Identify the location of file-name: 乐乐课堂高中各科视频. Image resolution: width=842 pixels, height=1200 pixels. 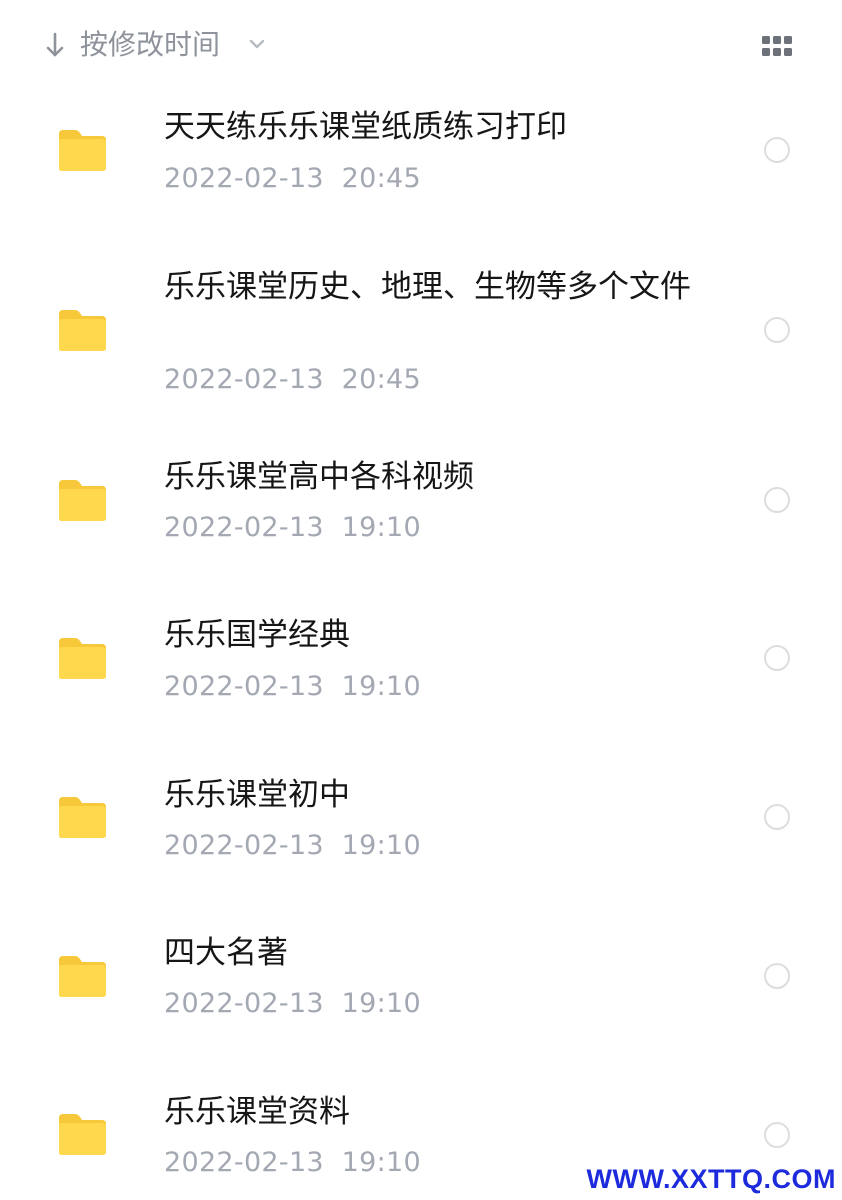
(319, 477).